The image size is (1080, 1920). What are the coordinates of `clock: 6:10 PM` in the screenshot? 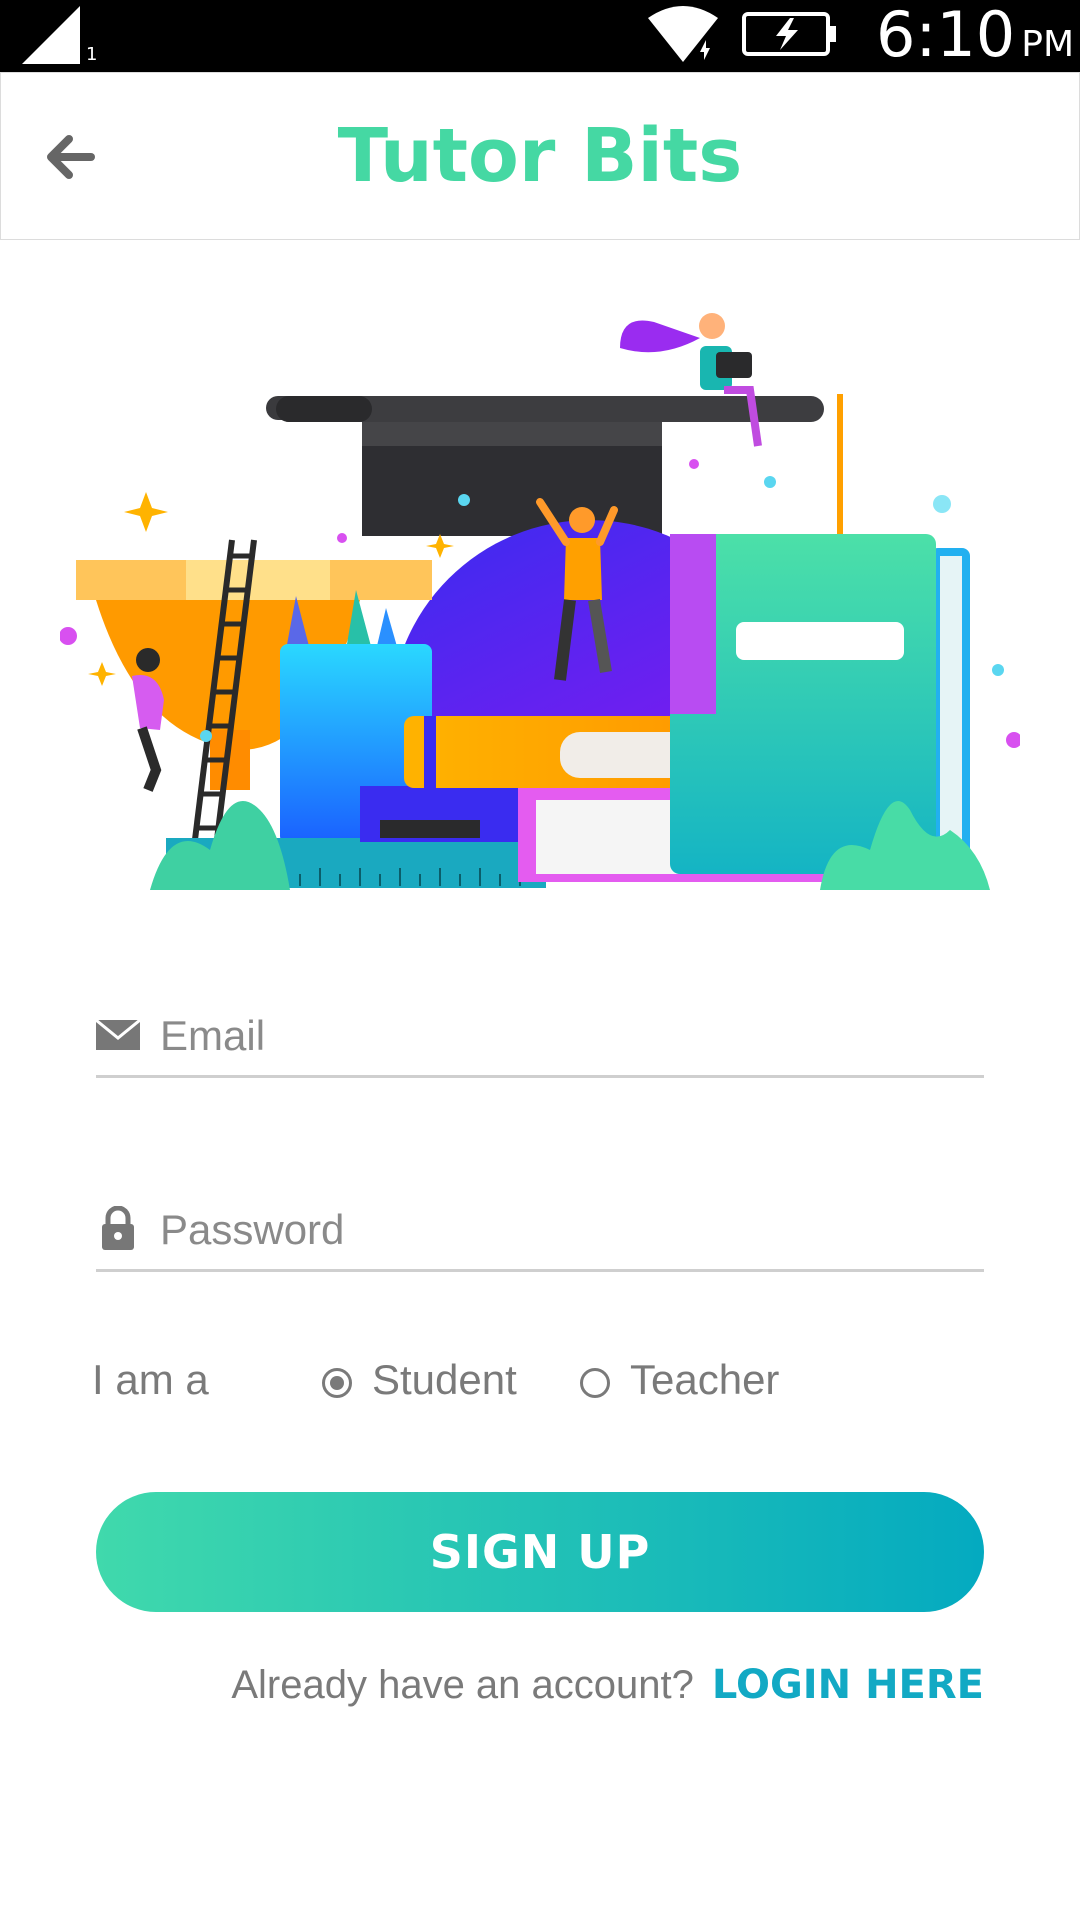 It's located at (975, 40).